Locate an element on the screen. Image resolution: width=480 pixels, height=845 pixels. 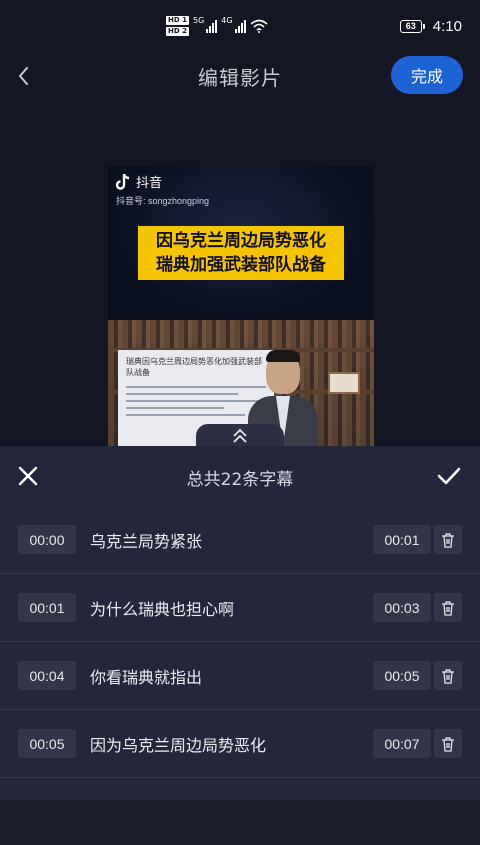
status-right: 63 4:10 is located at coordinates (430, 26).